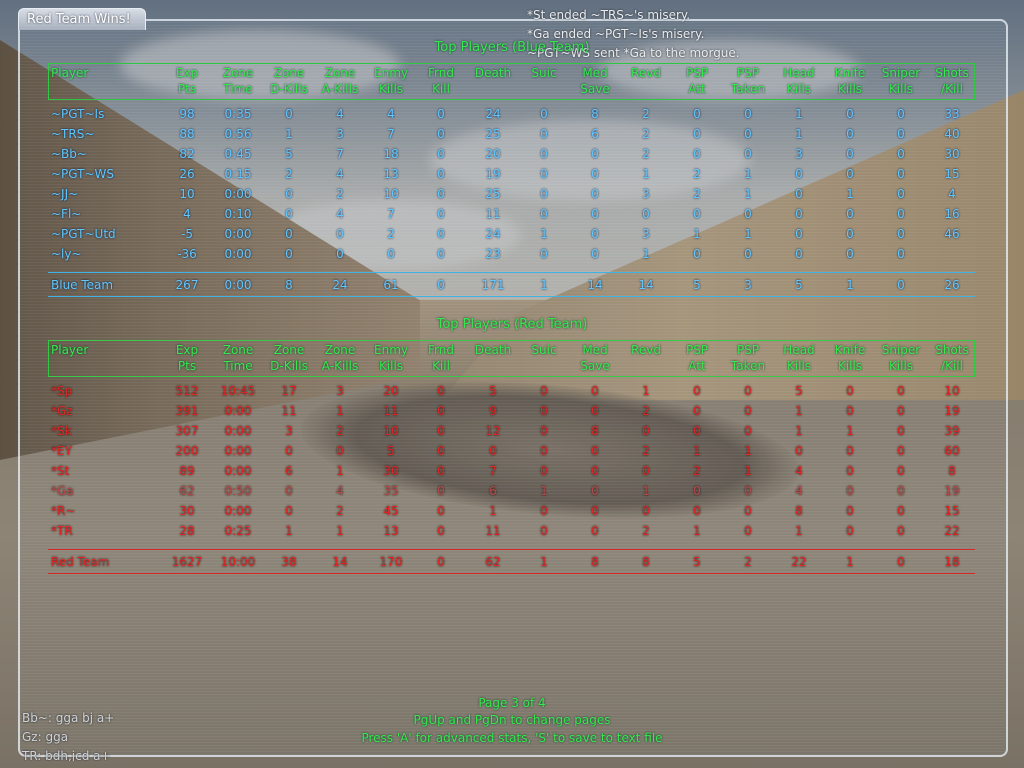  I want to click on player-name: *Sp, so click(62, 391).